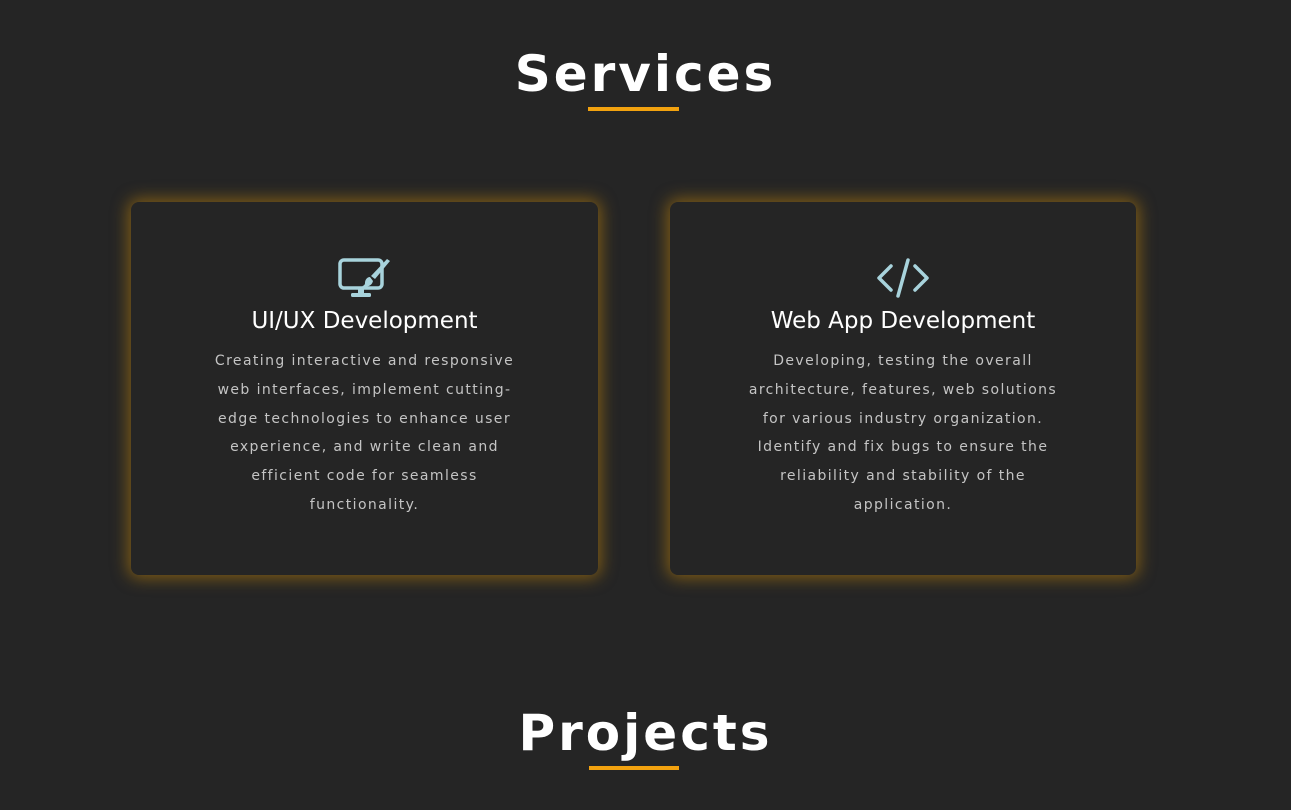 The width and height of the screenshot is (1291, 810). I want to click on monitor-paintbrush-icon, so click(364, 278).